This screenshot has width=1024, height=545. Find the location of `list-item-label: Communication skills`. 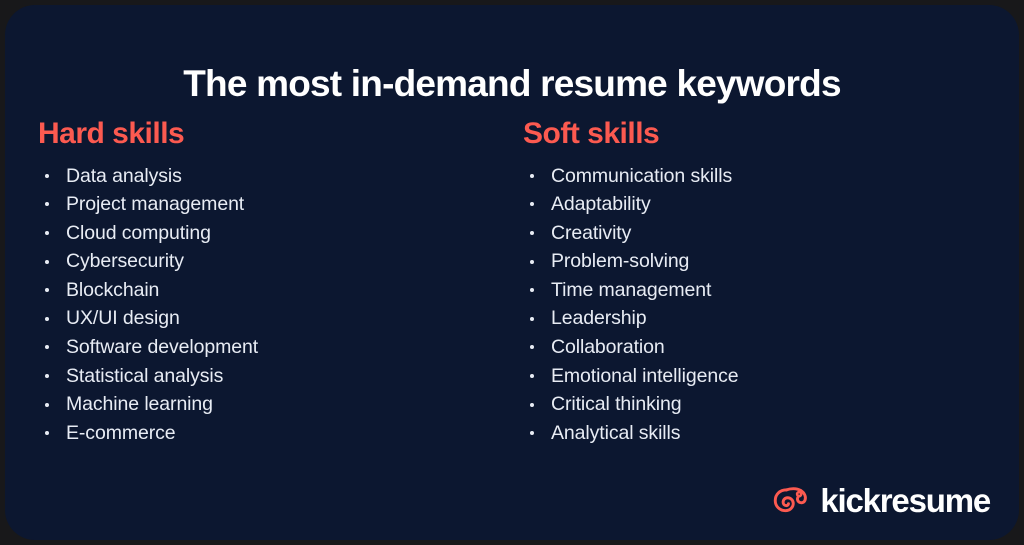

list-item-label: Communication skills is located at coordinates (642, 175).